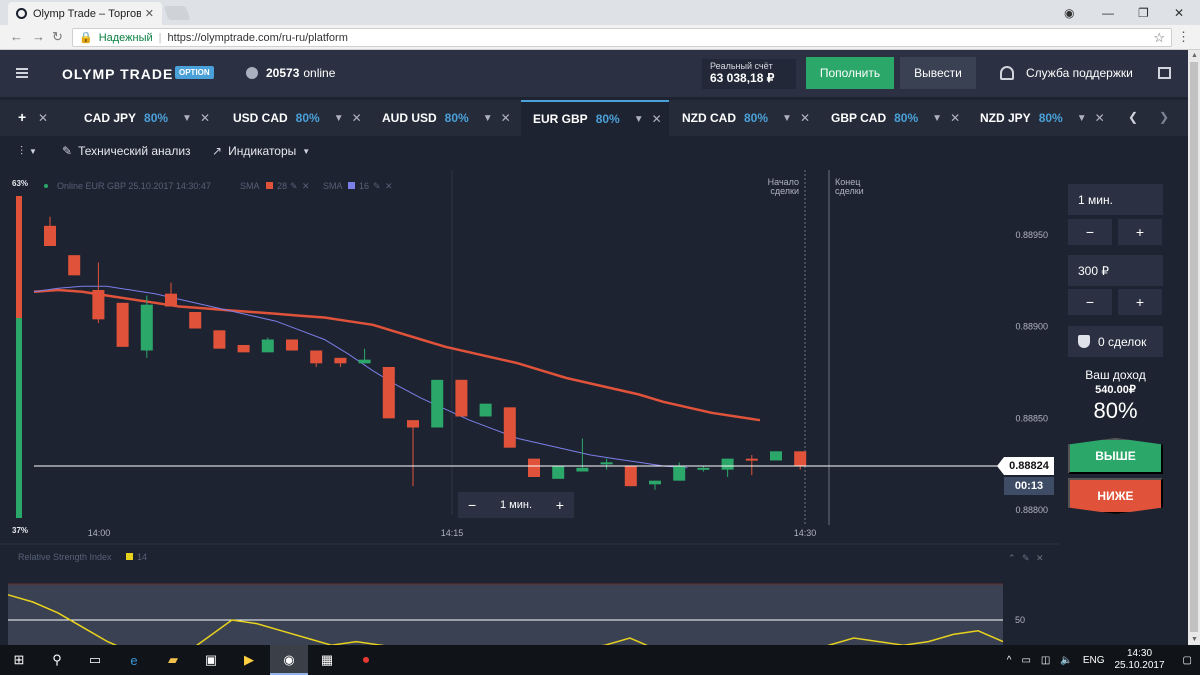  I want to click on reload-icon: ↻, so click(57, 37).